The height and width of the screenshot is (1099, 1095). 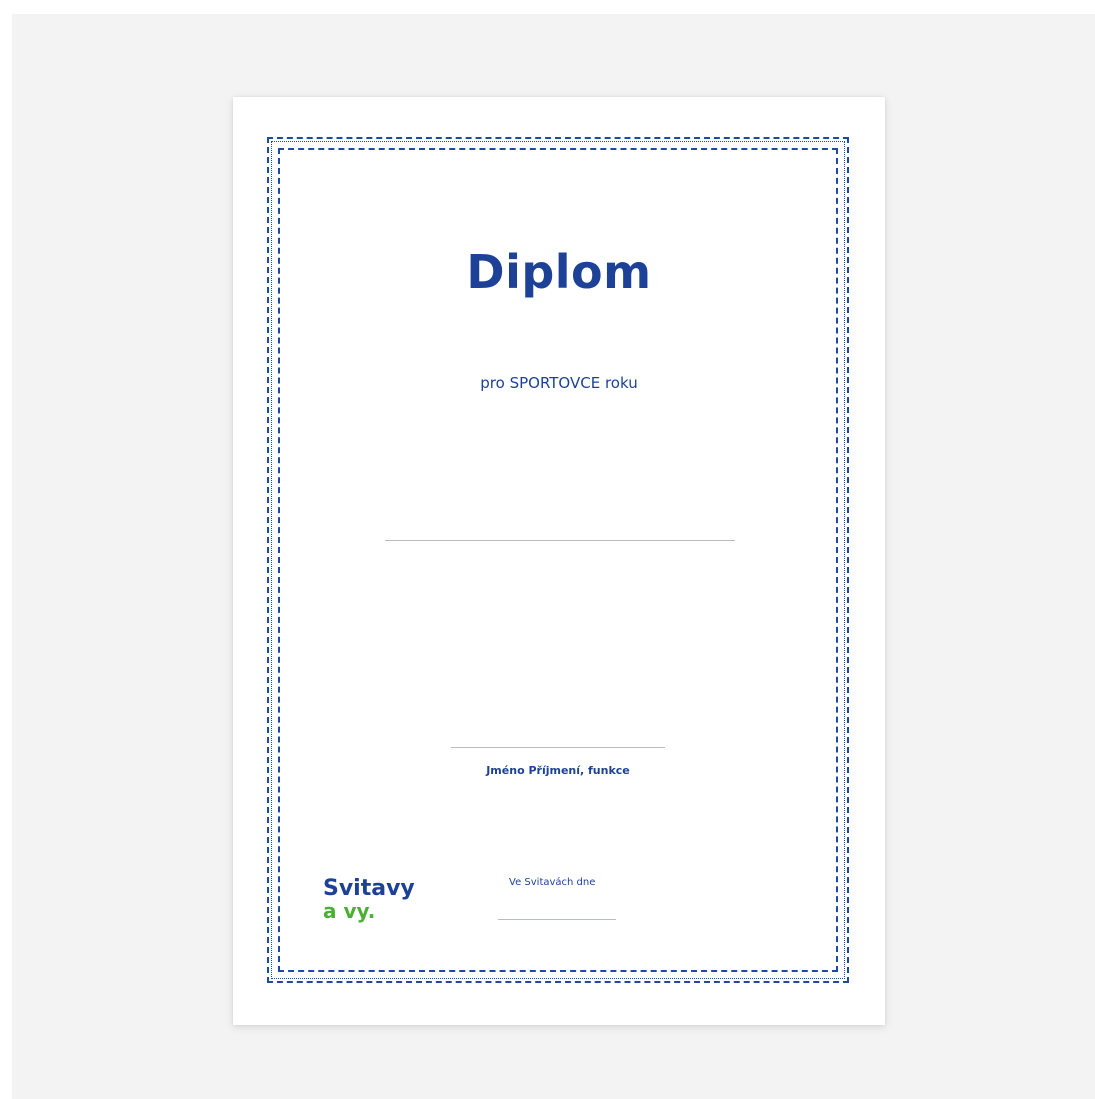 What do you see at coordinates (559, 272) in the screenshot?
I see `diploma-title: Diplom` at bounding box center [559, 272].